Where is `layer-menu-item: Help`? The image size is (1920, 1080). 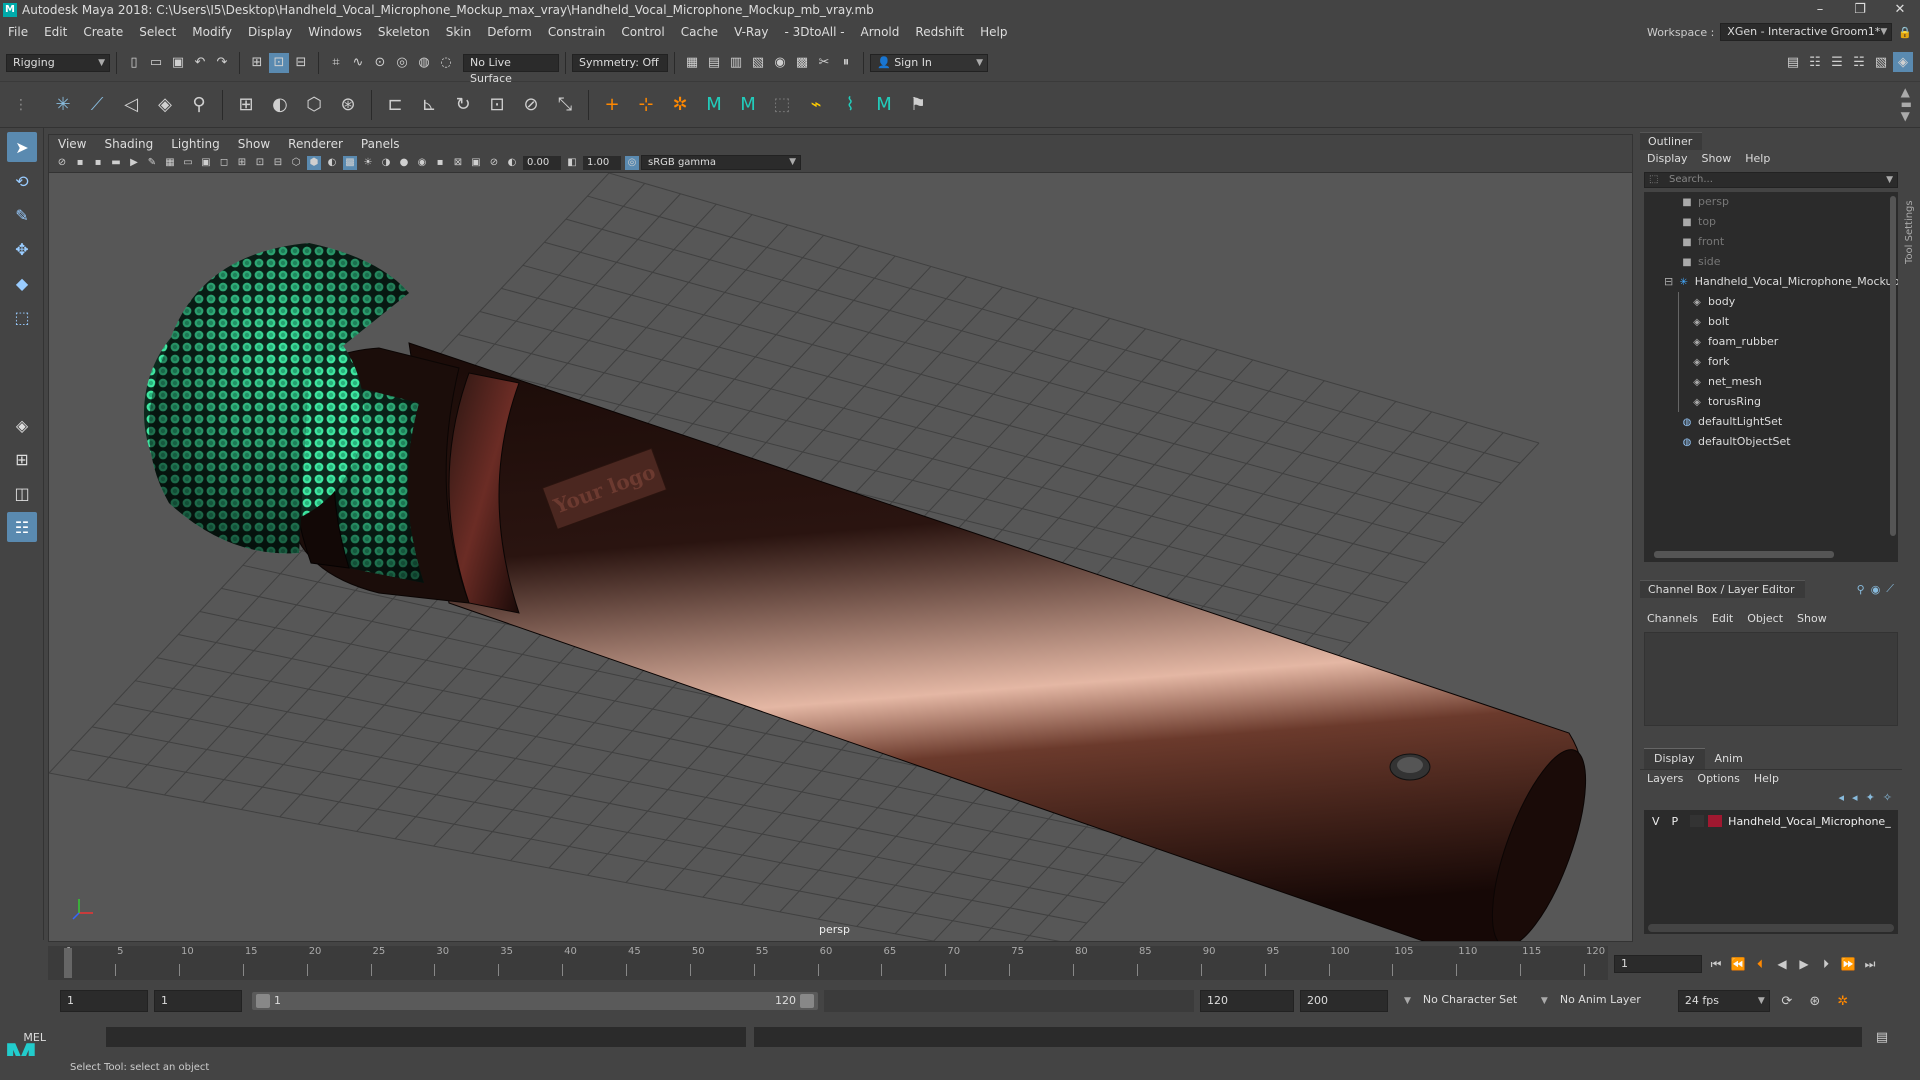 layer-menu-item: Help is located at coordinates (1766, 779).